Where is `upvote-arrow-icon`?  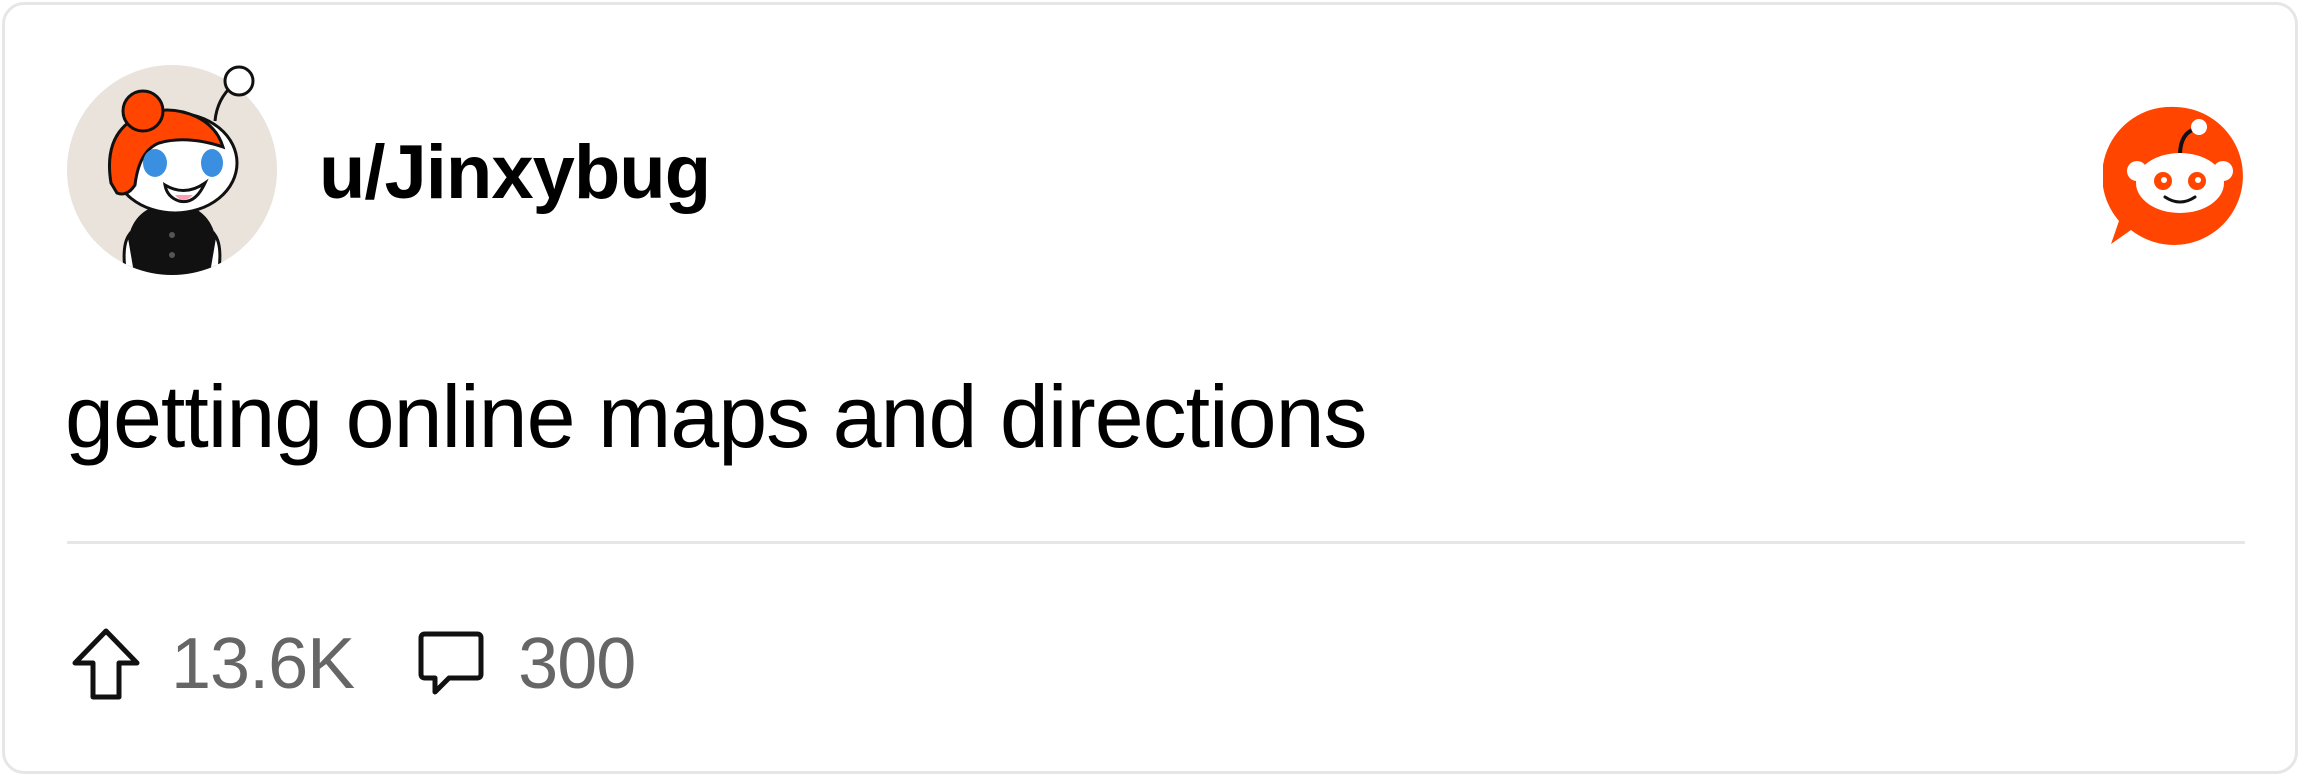 upvote-arrow-icon is located at coordinates (106, 664).